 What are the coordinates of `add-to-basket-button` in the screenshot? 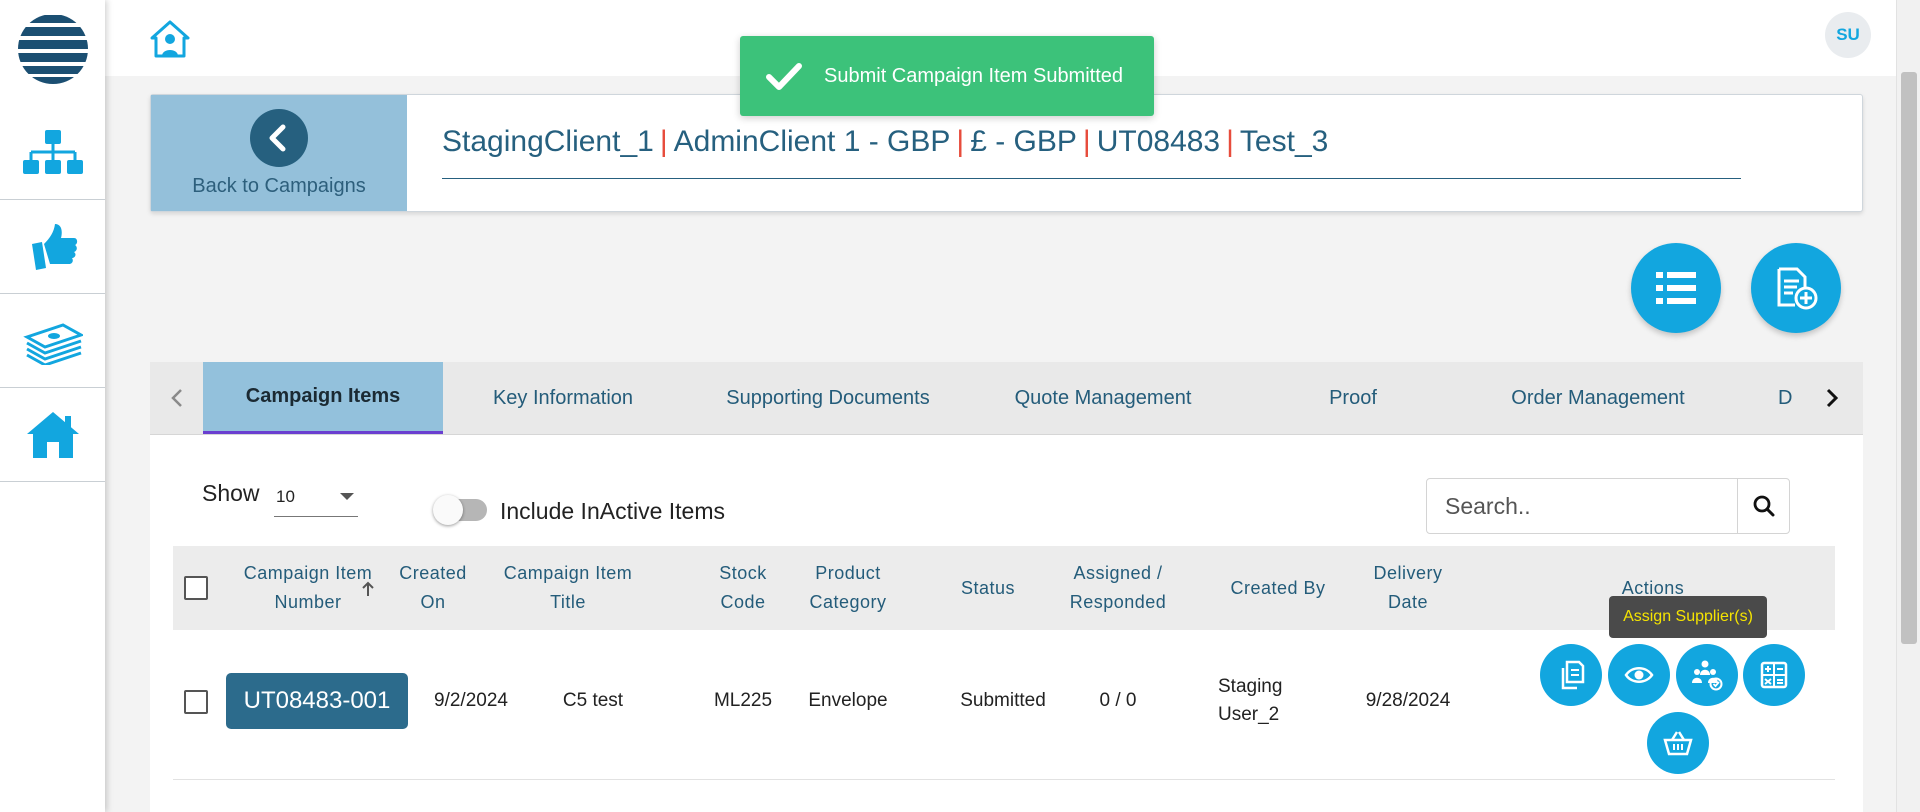 It's located at (1678, 743).